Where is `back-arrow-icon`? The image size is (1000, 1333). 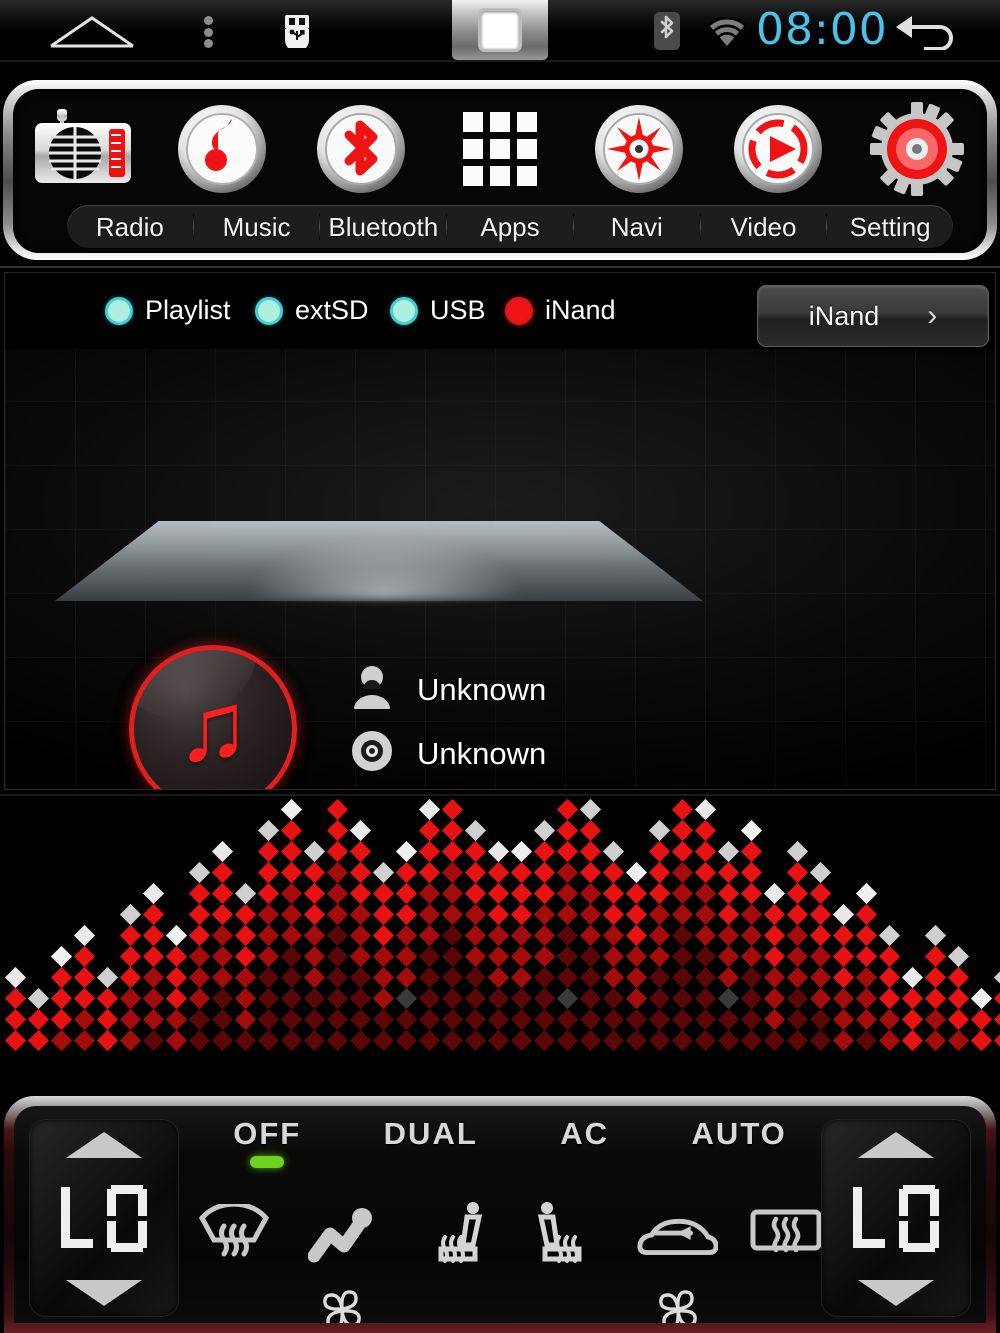 back-arrow-icon is located at coordinates (925, 32).